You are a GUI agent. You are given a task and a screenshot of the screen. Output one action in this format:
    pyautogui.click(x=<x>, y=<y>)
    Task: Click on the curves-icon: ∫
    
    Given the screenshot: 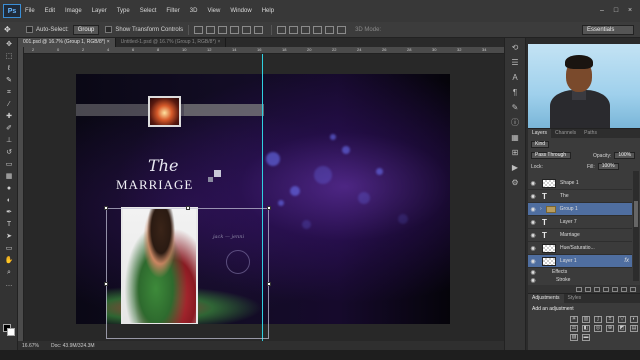 What is the action you would take?
    pyautogui.click(x=598, y=319)
    